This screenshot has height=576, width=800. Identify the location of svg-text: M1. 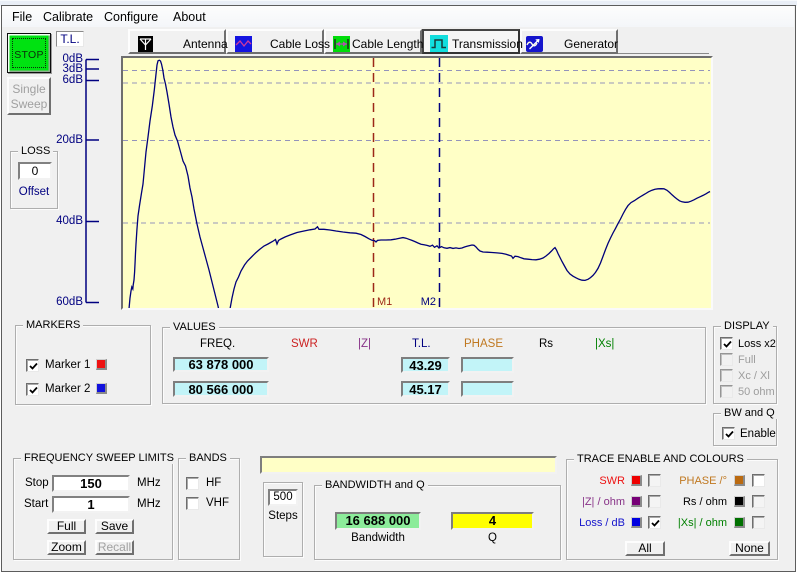
(384, 302).